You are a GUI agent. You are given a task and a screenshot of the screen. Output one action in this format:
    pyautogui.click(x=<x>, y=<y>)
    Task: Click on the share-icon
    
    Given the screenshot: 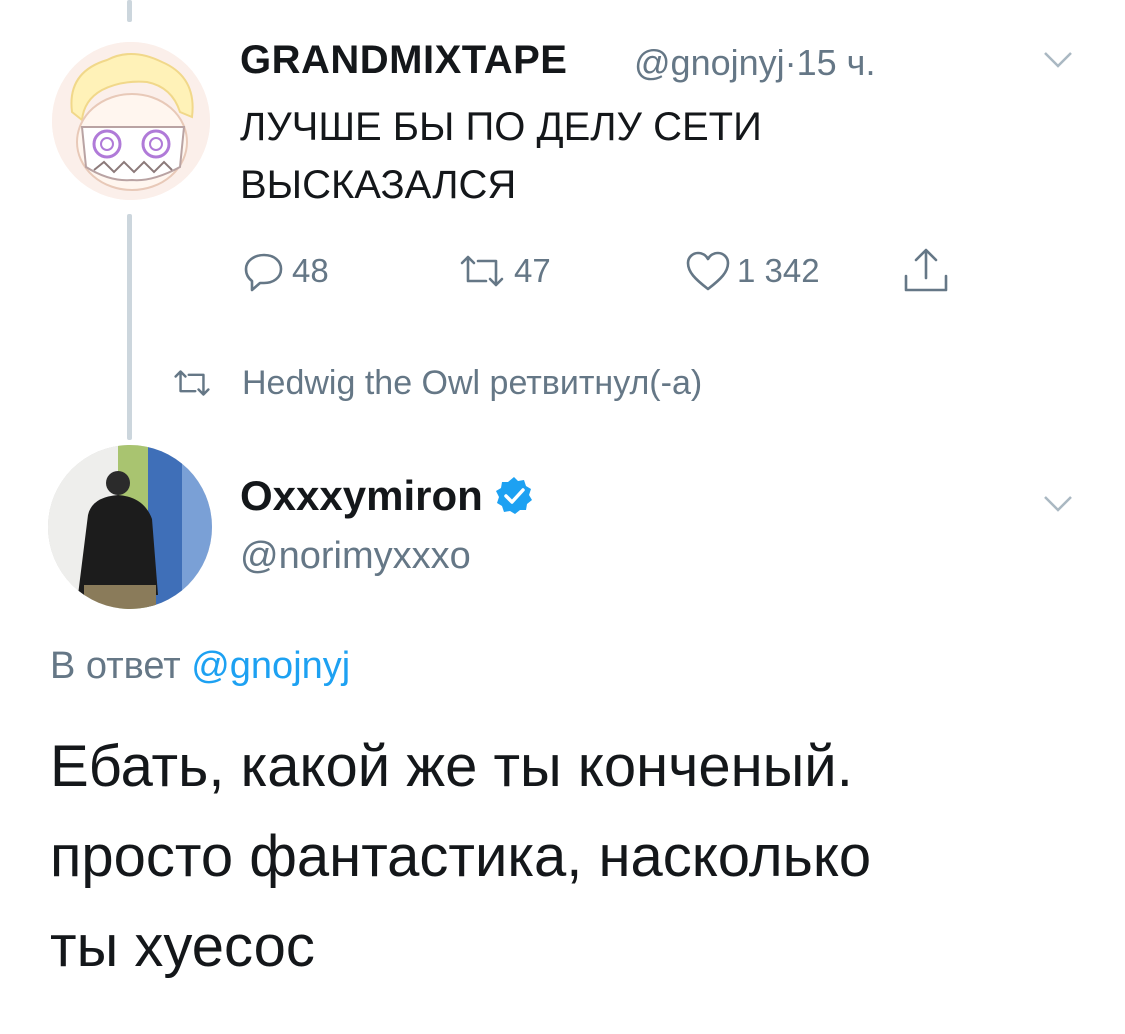 What is the action you would take?
    pyautogui.click(x=926, y=270)
    